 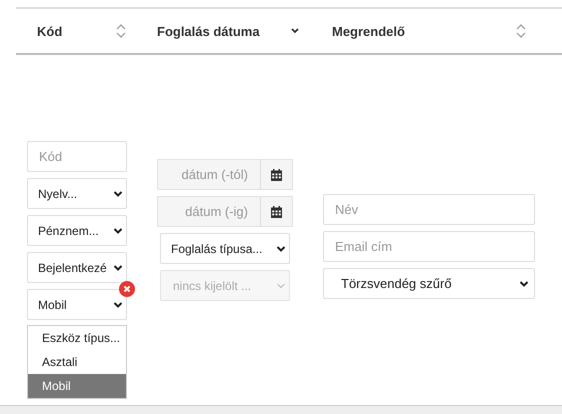 What do you see at coordinates (77, 304) in the screenshot?
I see `select-field: Mobil` at bounding box center [77, 304].